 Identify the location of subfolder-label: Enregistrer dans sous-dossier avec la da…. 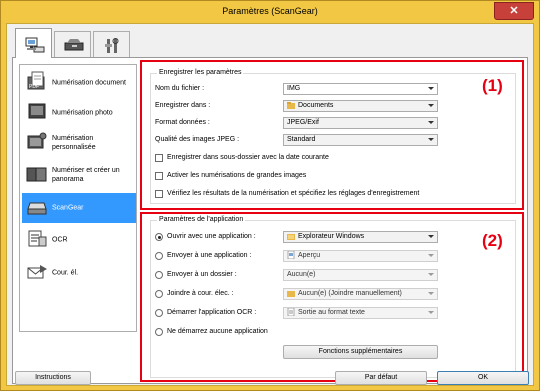
(248, 157).